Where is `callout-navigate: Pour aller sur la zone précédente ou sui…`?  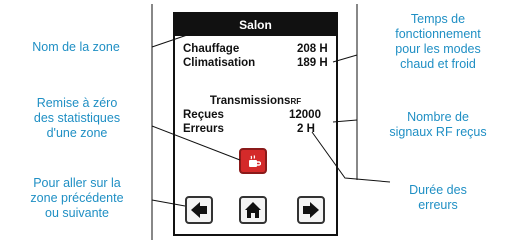
callout-navigate: Pour aller sur la zone précédente ou sui… is located at coordinates (77, 198).